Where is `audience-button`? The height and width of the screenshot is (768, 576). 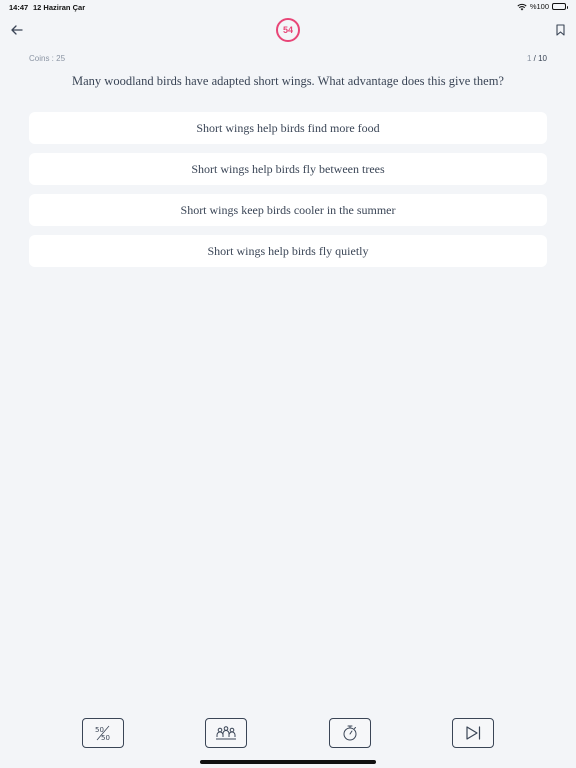 audience-button is located at coordinates (226, 733).